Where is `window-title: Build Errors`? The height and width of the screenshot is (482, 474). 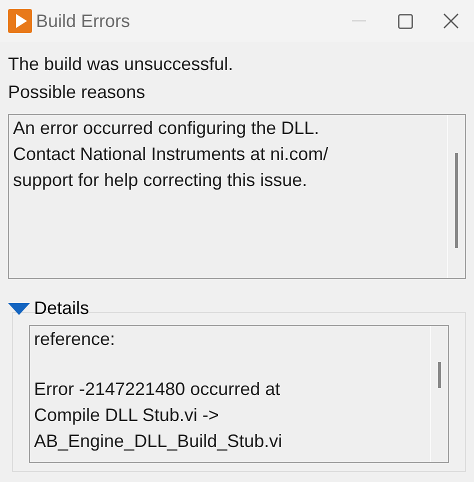
window-title: Build Errors is located at coordinates (84, 21).